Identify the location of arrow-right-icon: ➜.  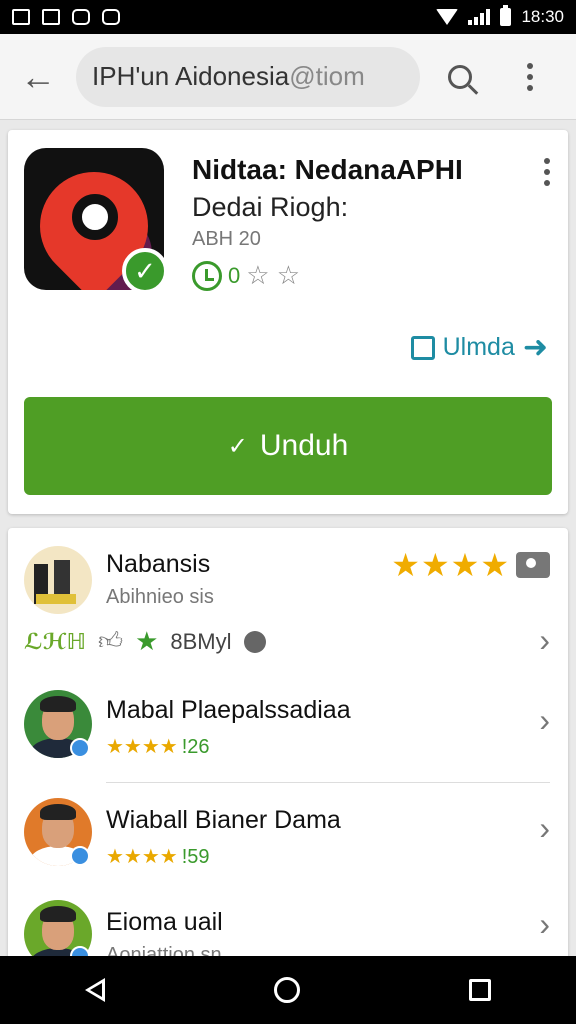
(535, 347).